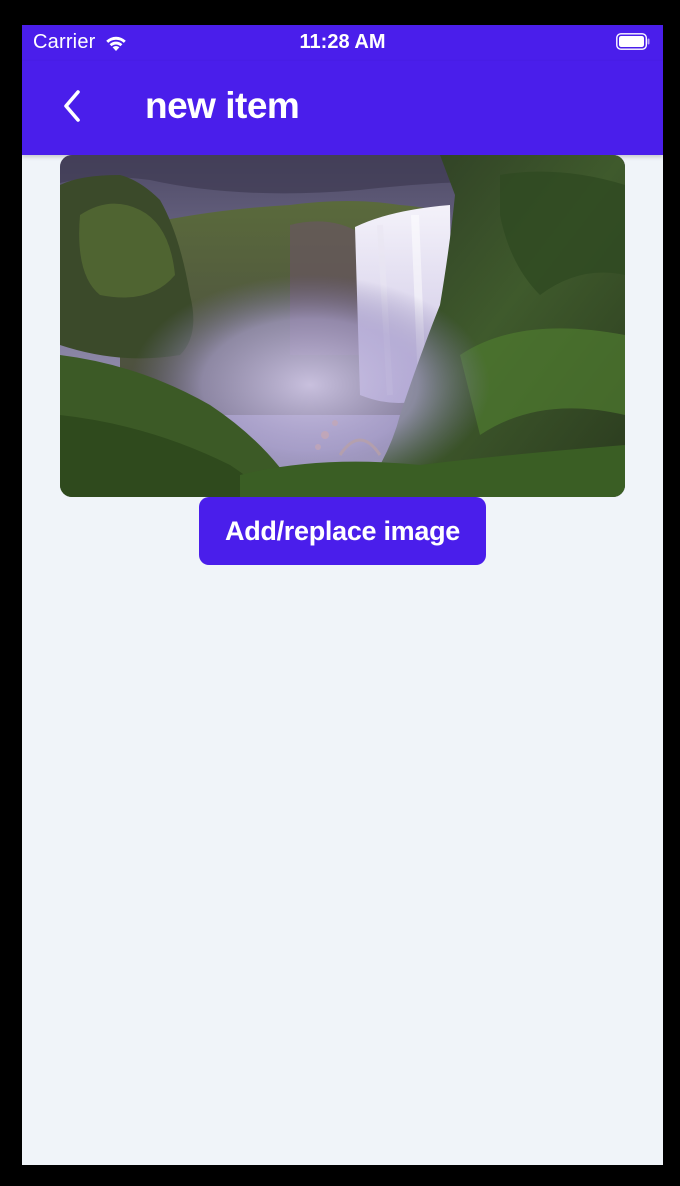  I want to click on add-replace-image-button: Add/replace image, so click(342, 531).